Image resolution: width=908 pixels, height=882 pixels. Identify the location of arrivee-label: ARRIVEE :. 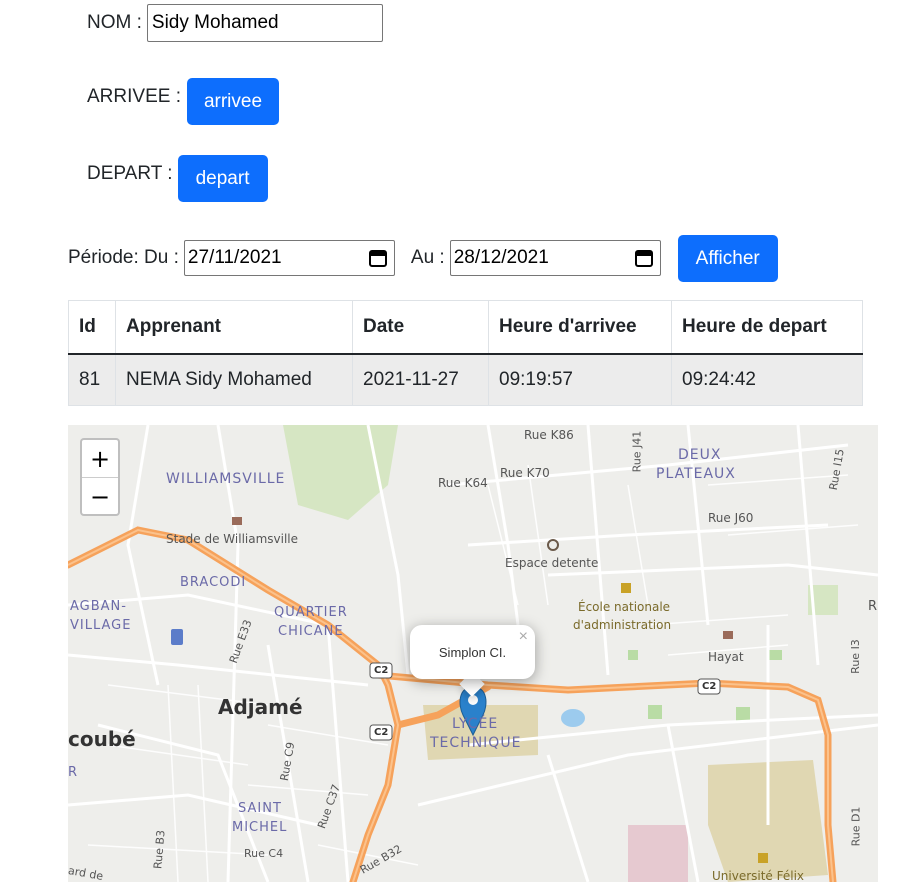
(134, 96).